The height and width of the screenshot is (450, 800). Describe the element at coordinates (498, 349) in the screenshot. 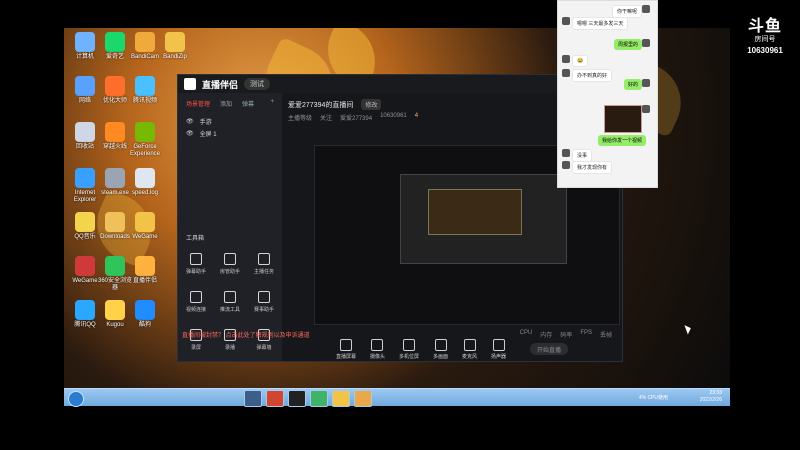

I see `speaker-button: 扬声器` at that location.